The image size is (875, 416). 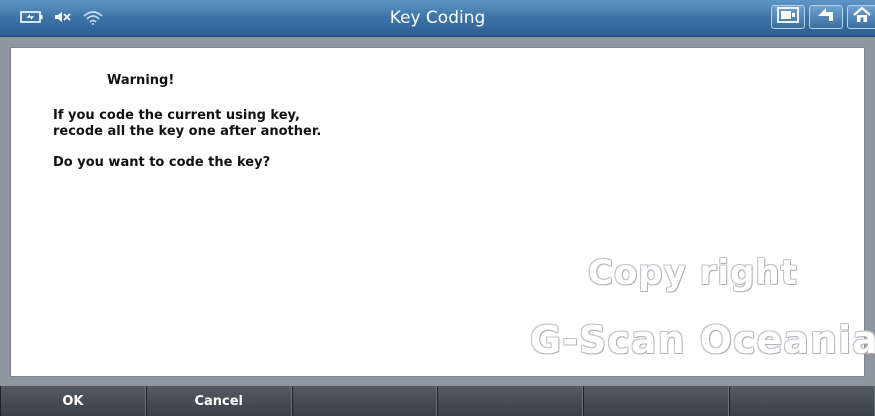 I want to click on window-title: Key Coding, so click(x=437, y=18).